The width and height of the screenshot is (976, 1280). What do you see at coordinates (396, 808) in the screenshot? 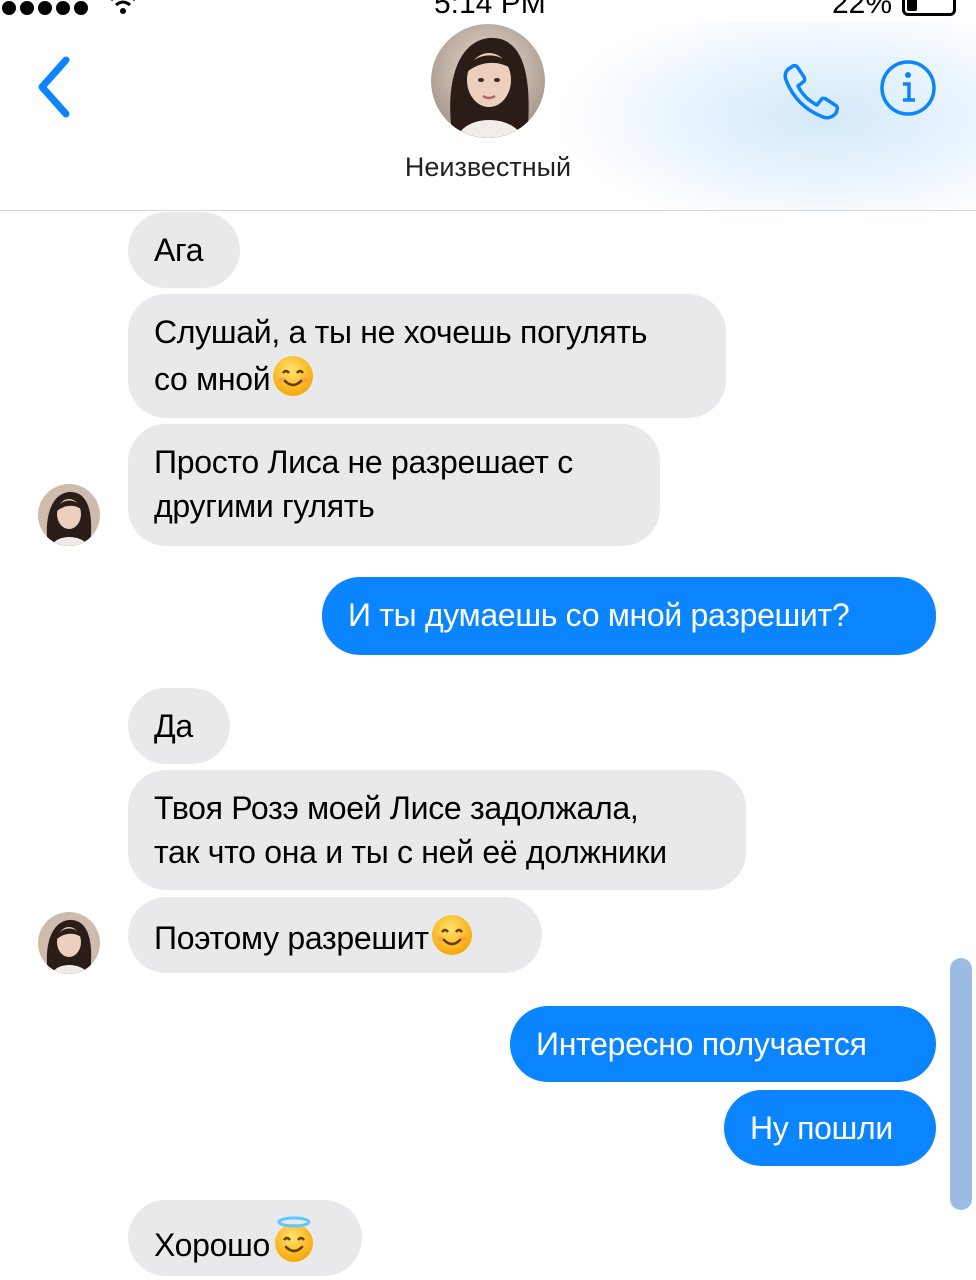
I see `message-text: Твоя Розэ моей Лисе задолжала,` at bounding box center [396, 808].